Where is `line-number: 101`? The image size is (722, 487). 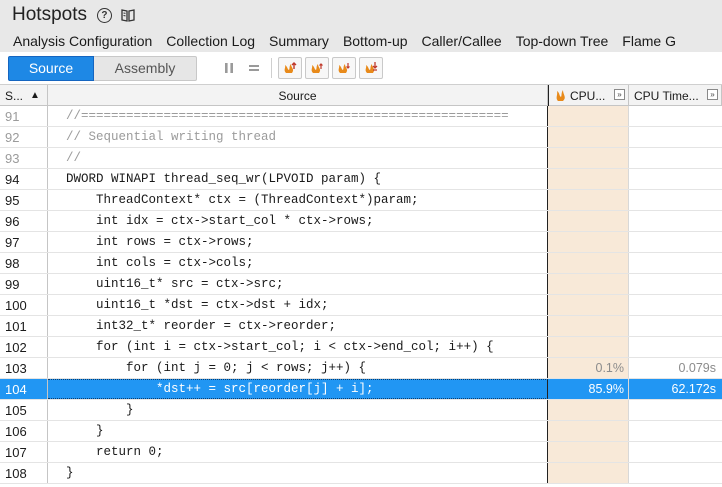
line-number: 101 is located at coordinates (24, 326).